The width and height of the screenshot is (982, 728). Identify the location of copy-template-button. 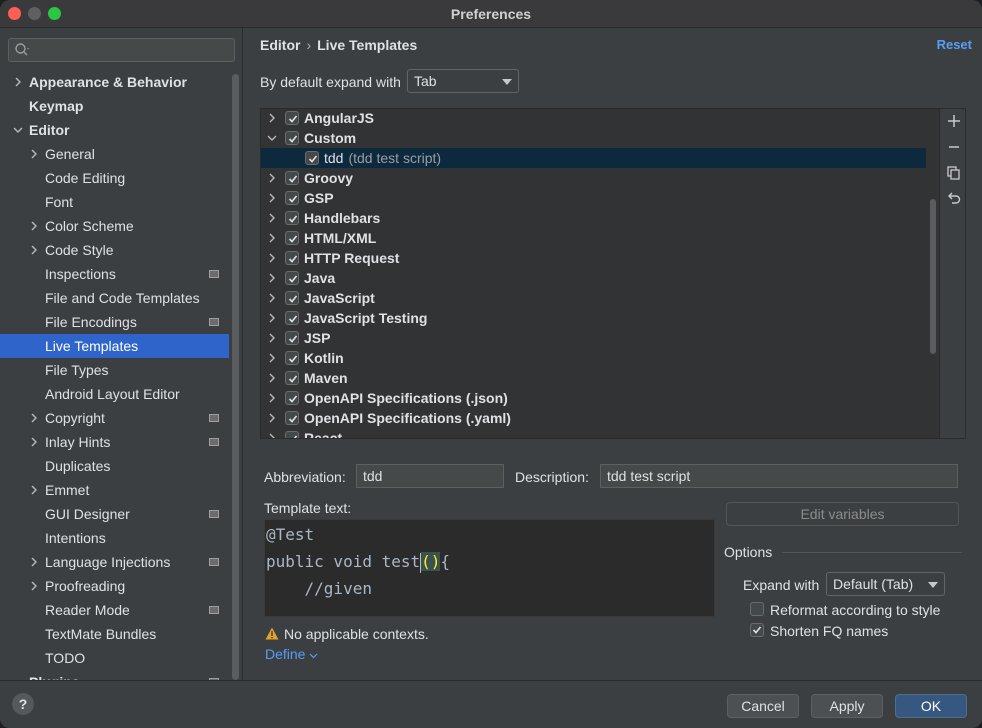
(954, 173).